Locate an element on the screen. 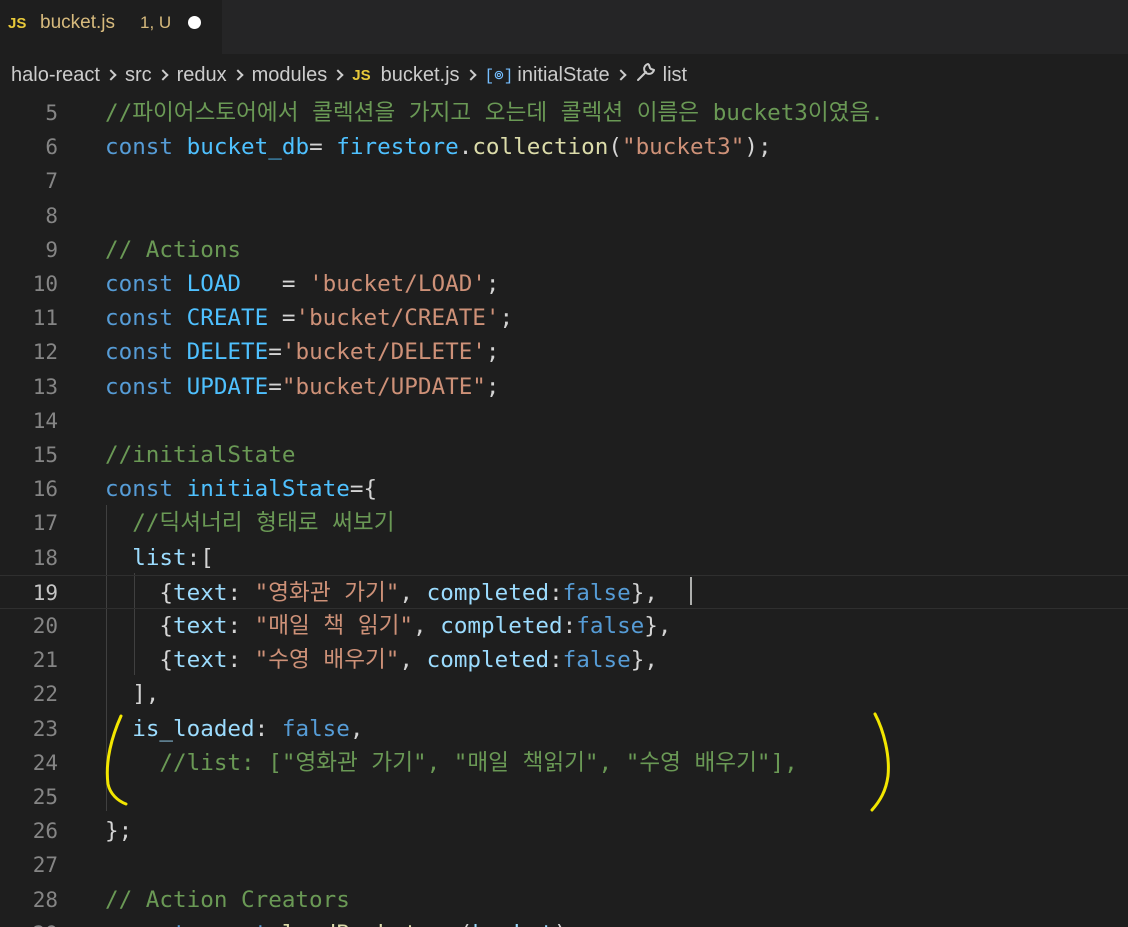  code-line: 9 // Actions is located at coordinates (564, 250).